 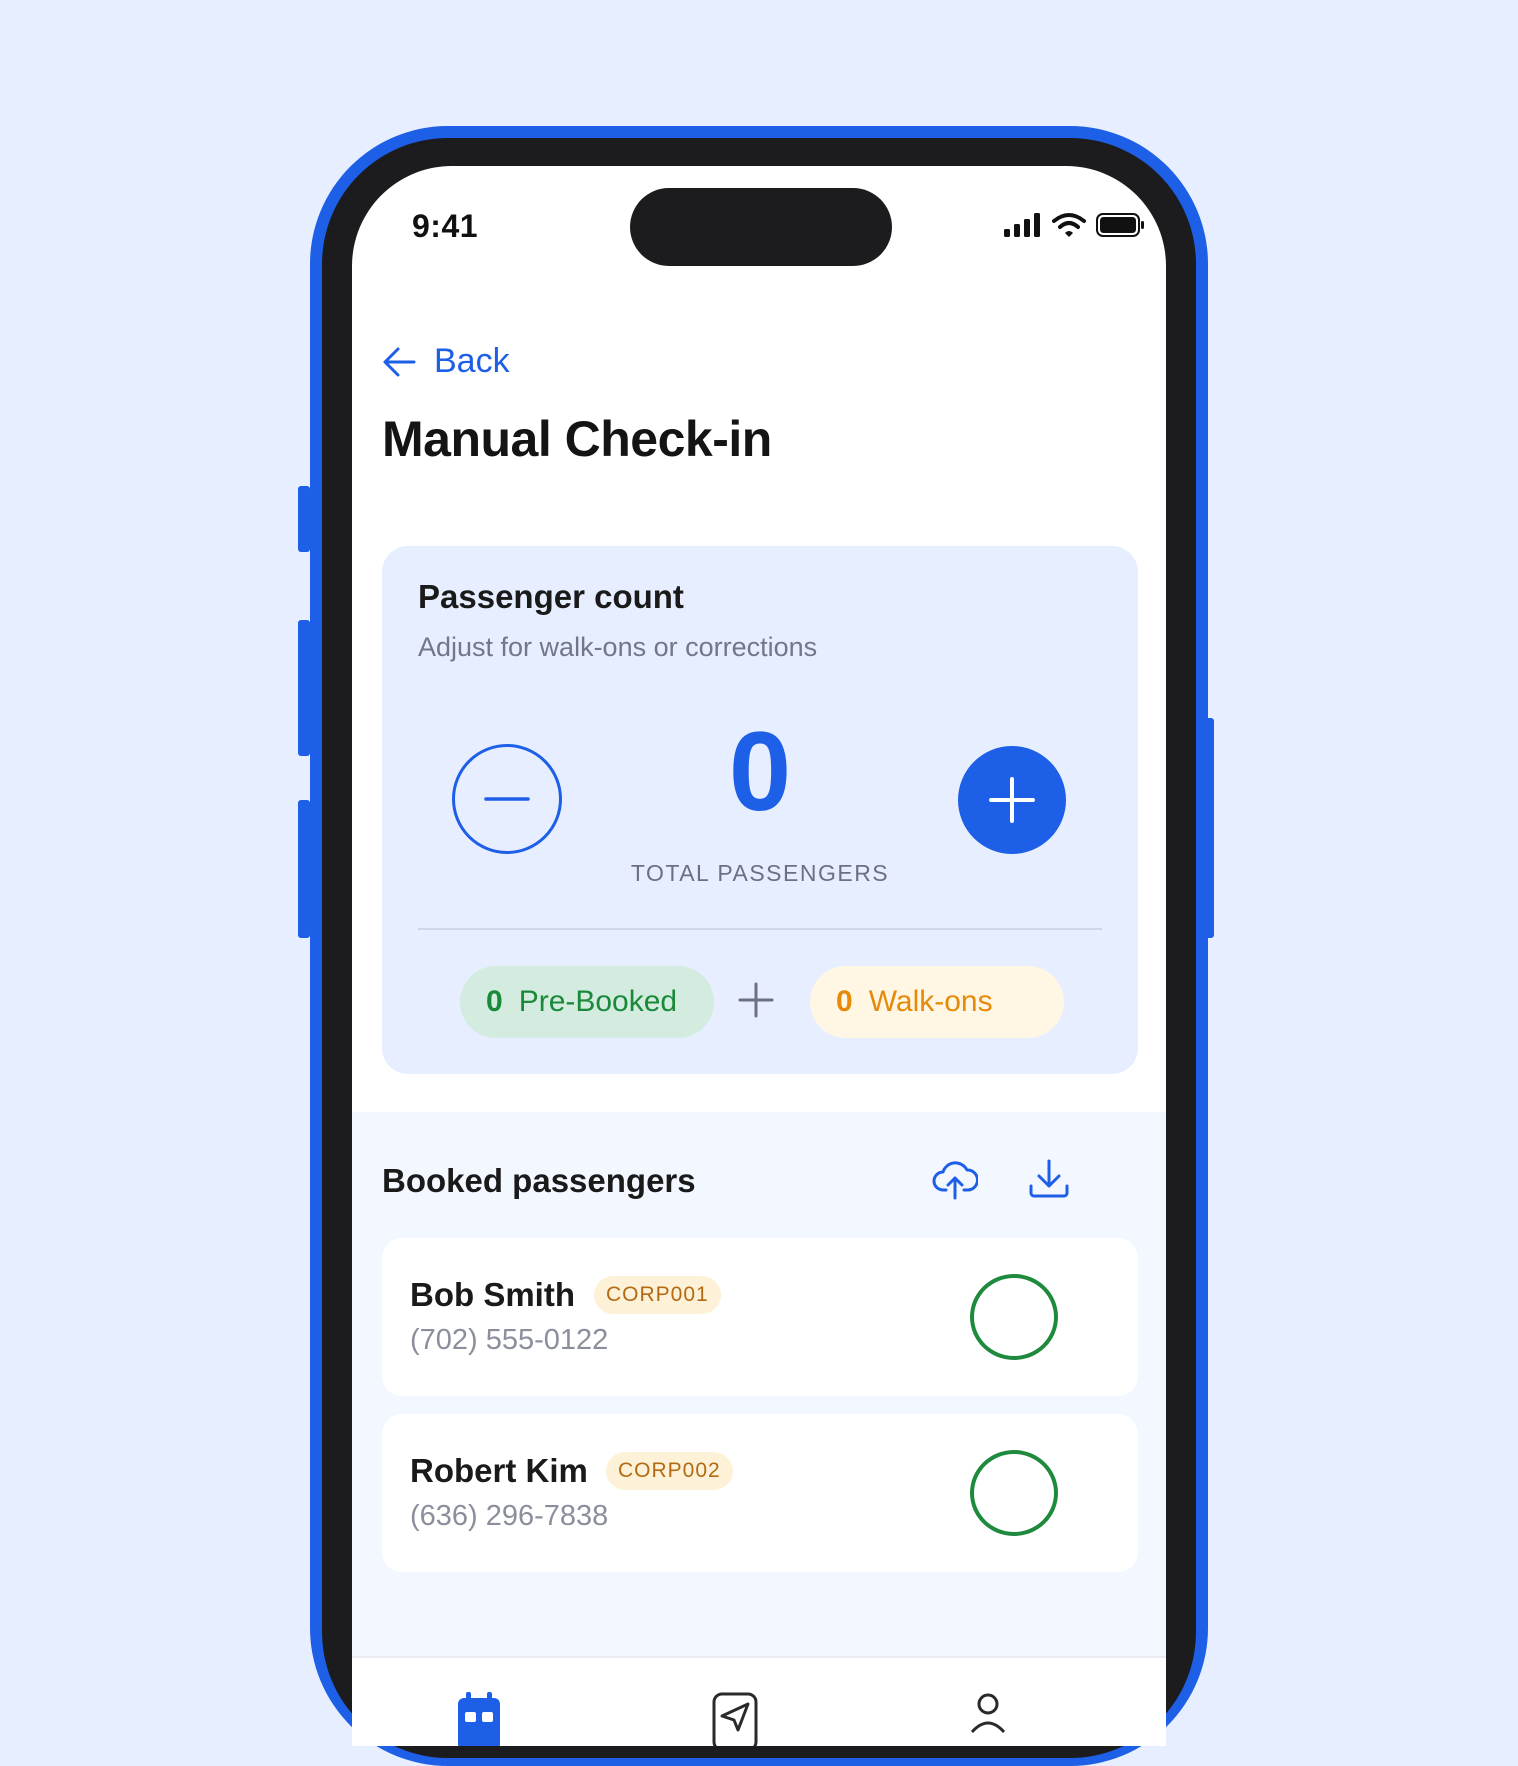 What do you see at coordinates (844, 1001) in the screenshot?
I see `walkons-count: 0` at bounding box center [844, 1001].